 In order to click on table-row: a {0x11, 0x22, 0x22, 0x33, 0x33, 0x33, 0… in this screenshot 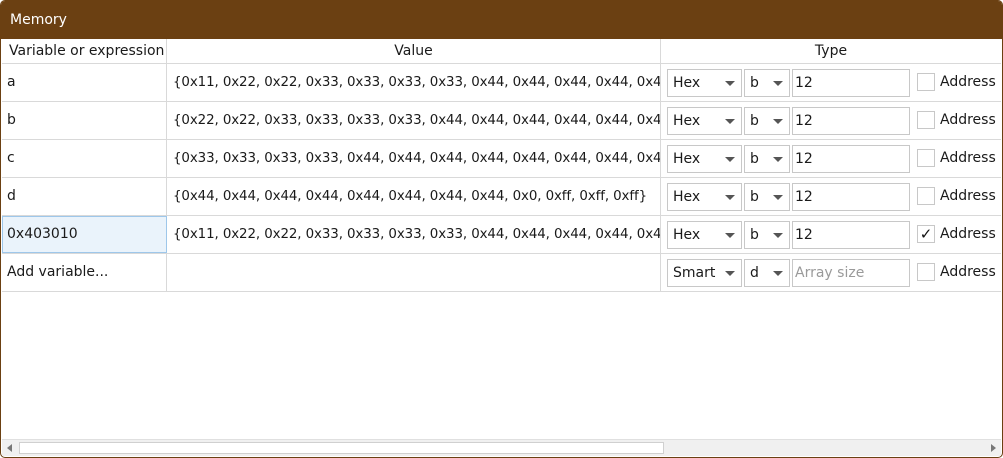, I will do `click(501, 83)`.